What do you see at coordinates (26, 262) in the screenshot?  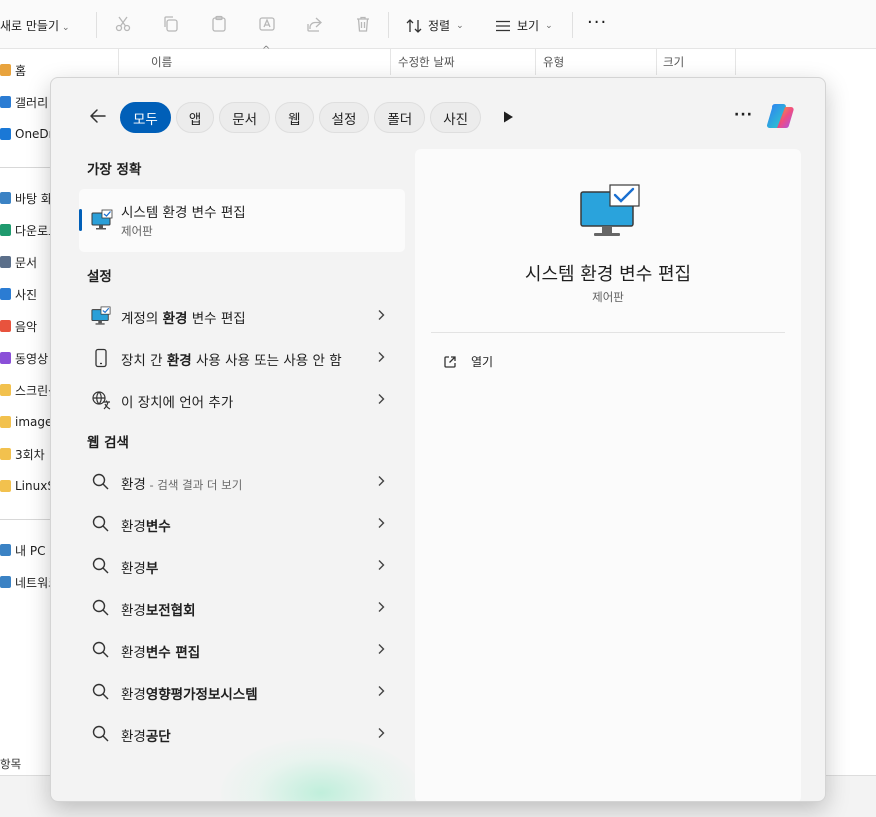 I see `nav-label: 문서` at bounding box center [26, 262].